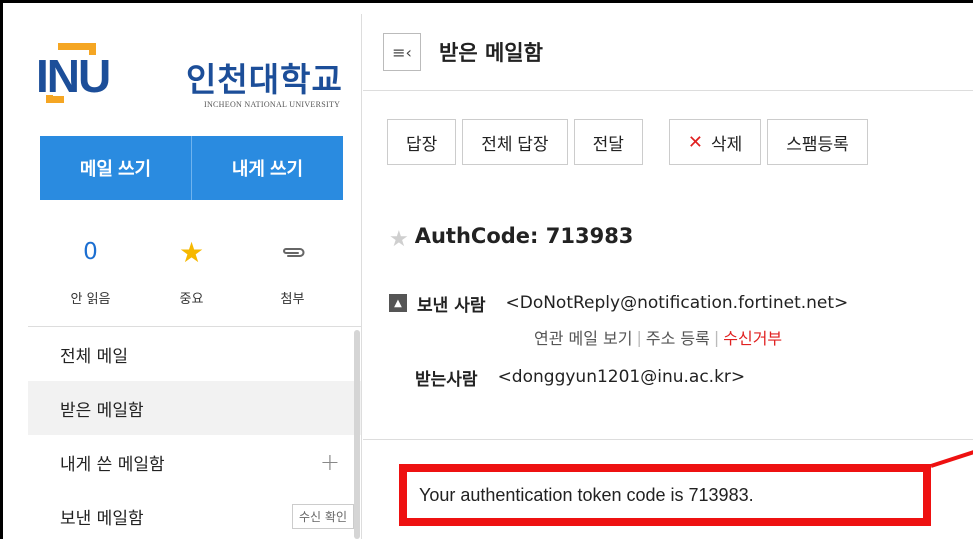 This screenshot has height=539, width=973. What do you see at coordinates (194, 408) in the screenshot?
I see `nav-inbox: 받은 메일함` at bounding box center [194, 408].